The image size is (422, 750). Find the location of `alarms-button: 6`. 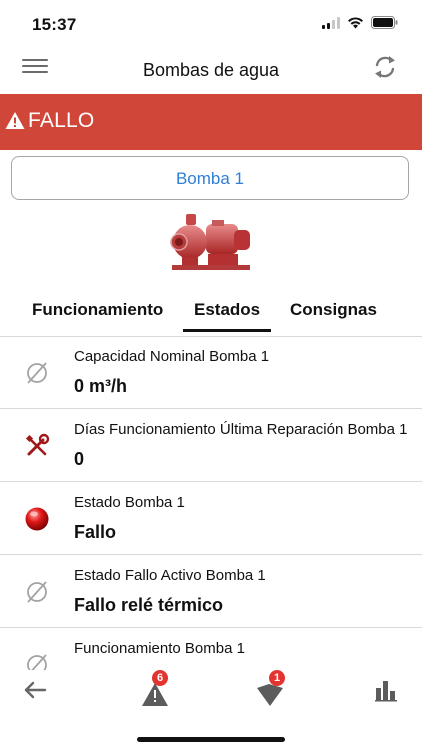

alarms-button: 6 is located at coordinates (155, 690).